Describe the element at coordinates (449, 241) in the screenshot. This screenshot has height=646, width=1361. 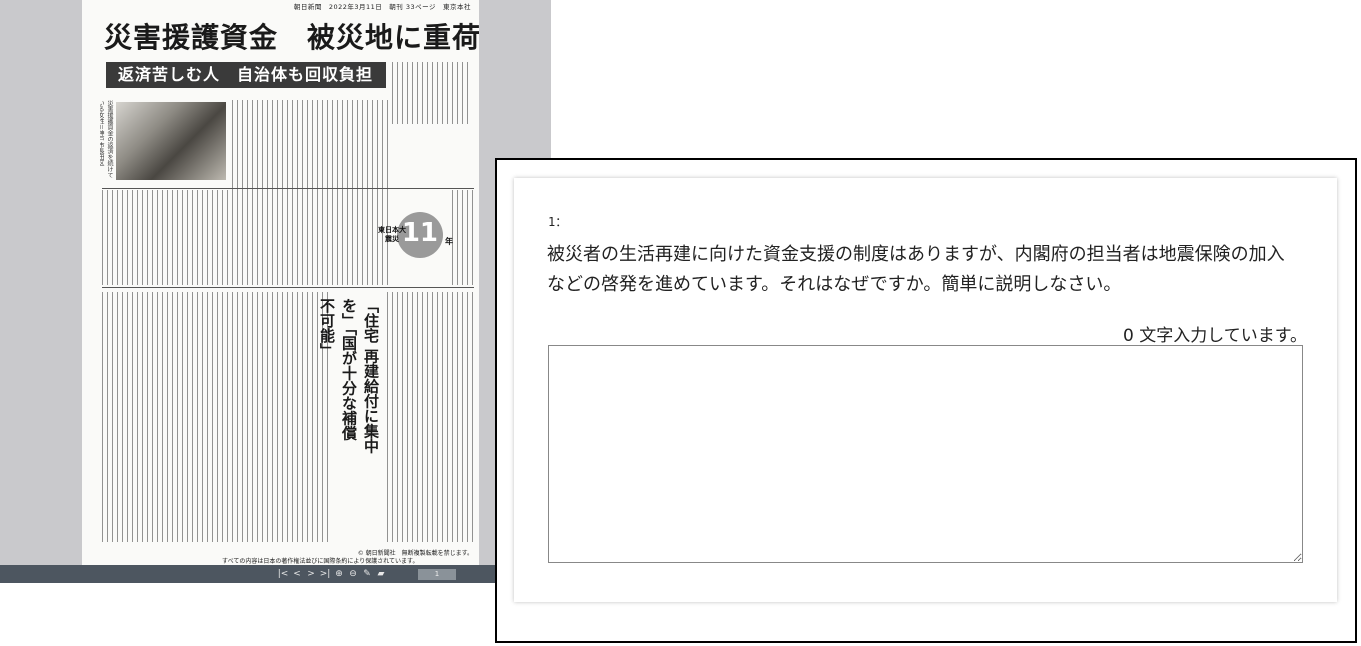
I see `badge-suffix: 年` at that location.